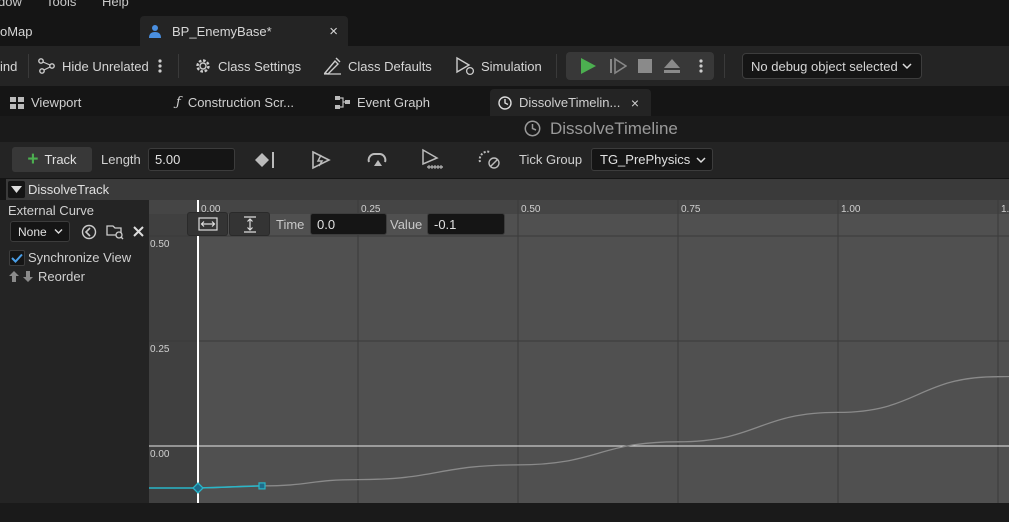 This screenshot has height=522, width=1009. I want to click on debug-object-select: No debug object selected, so click(832, 66).